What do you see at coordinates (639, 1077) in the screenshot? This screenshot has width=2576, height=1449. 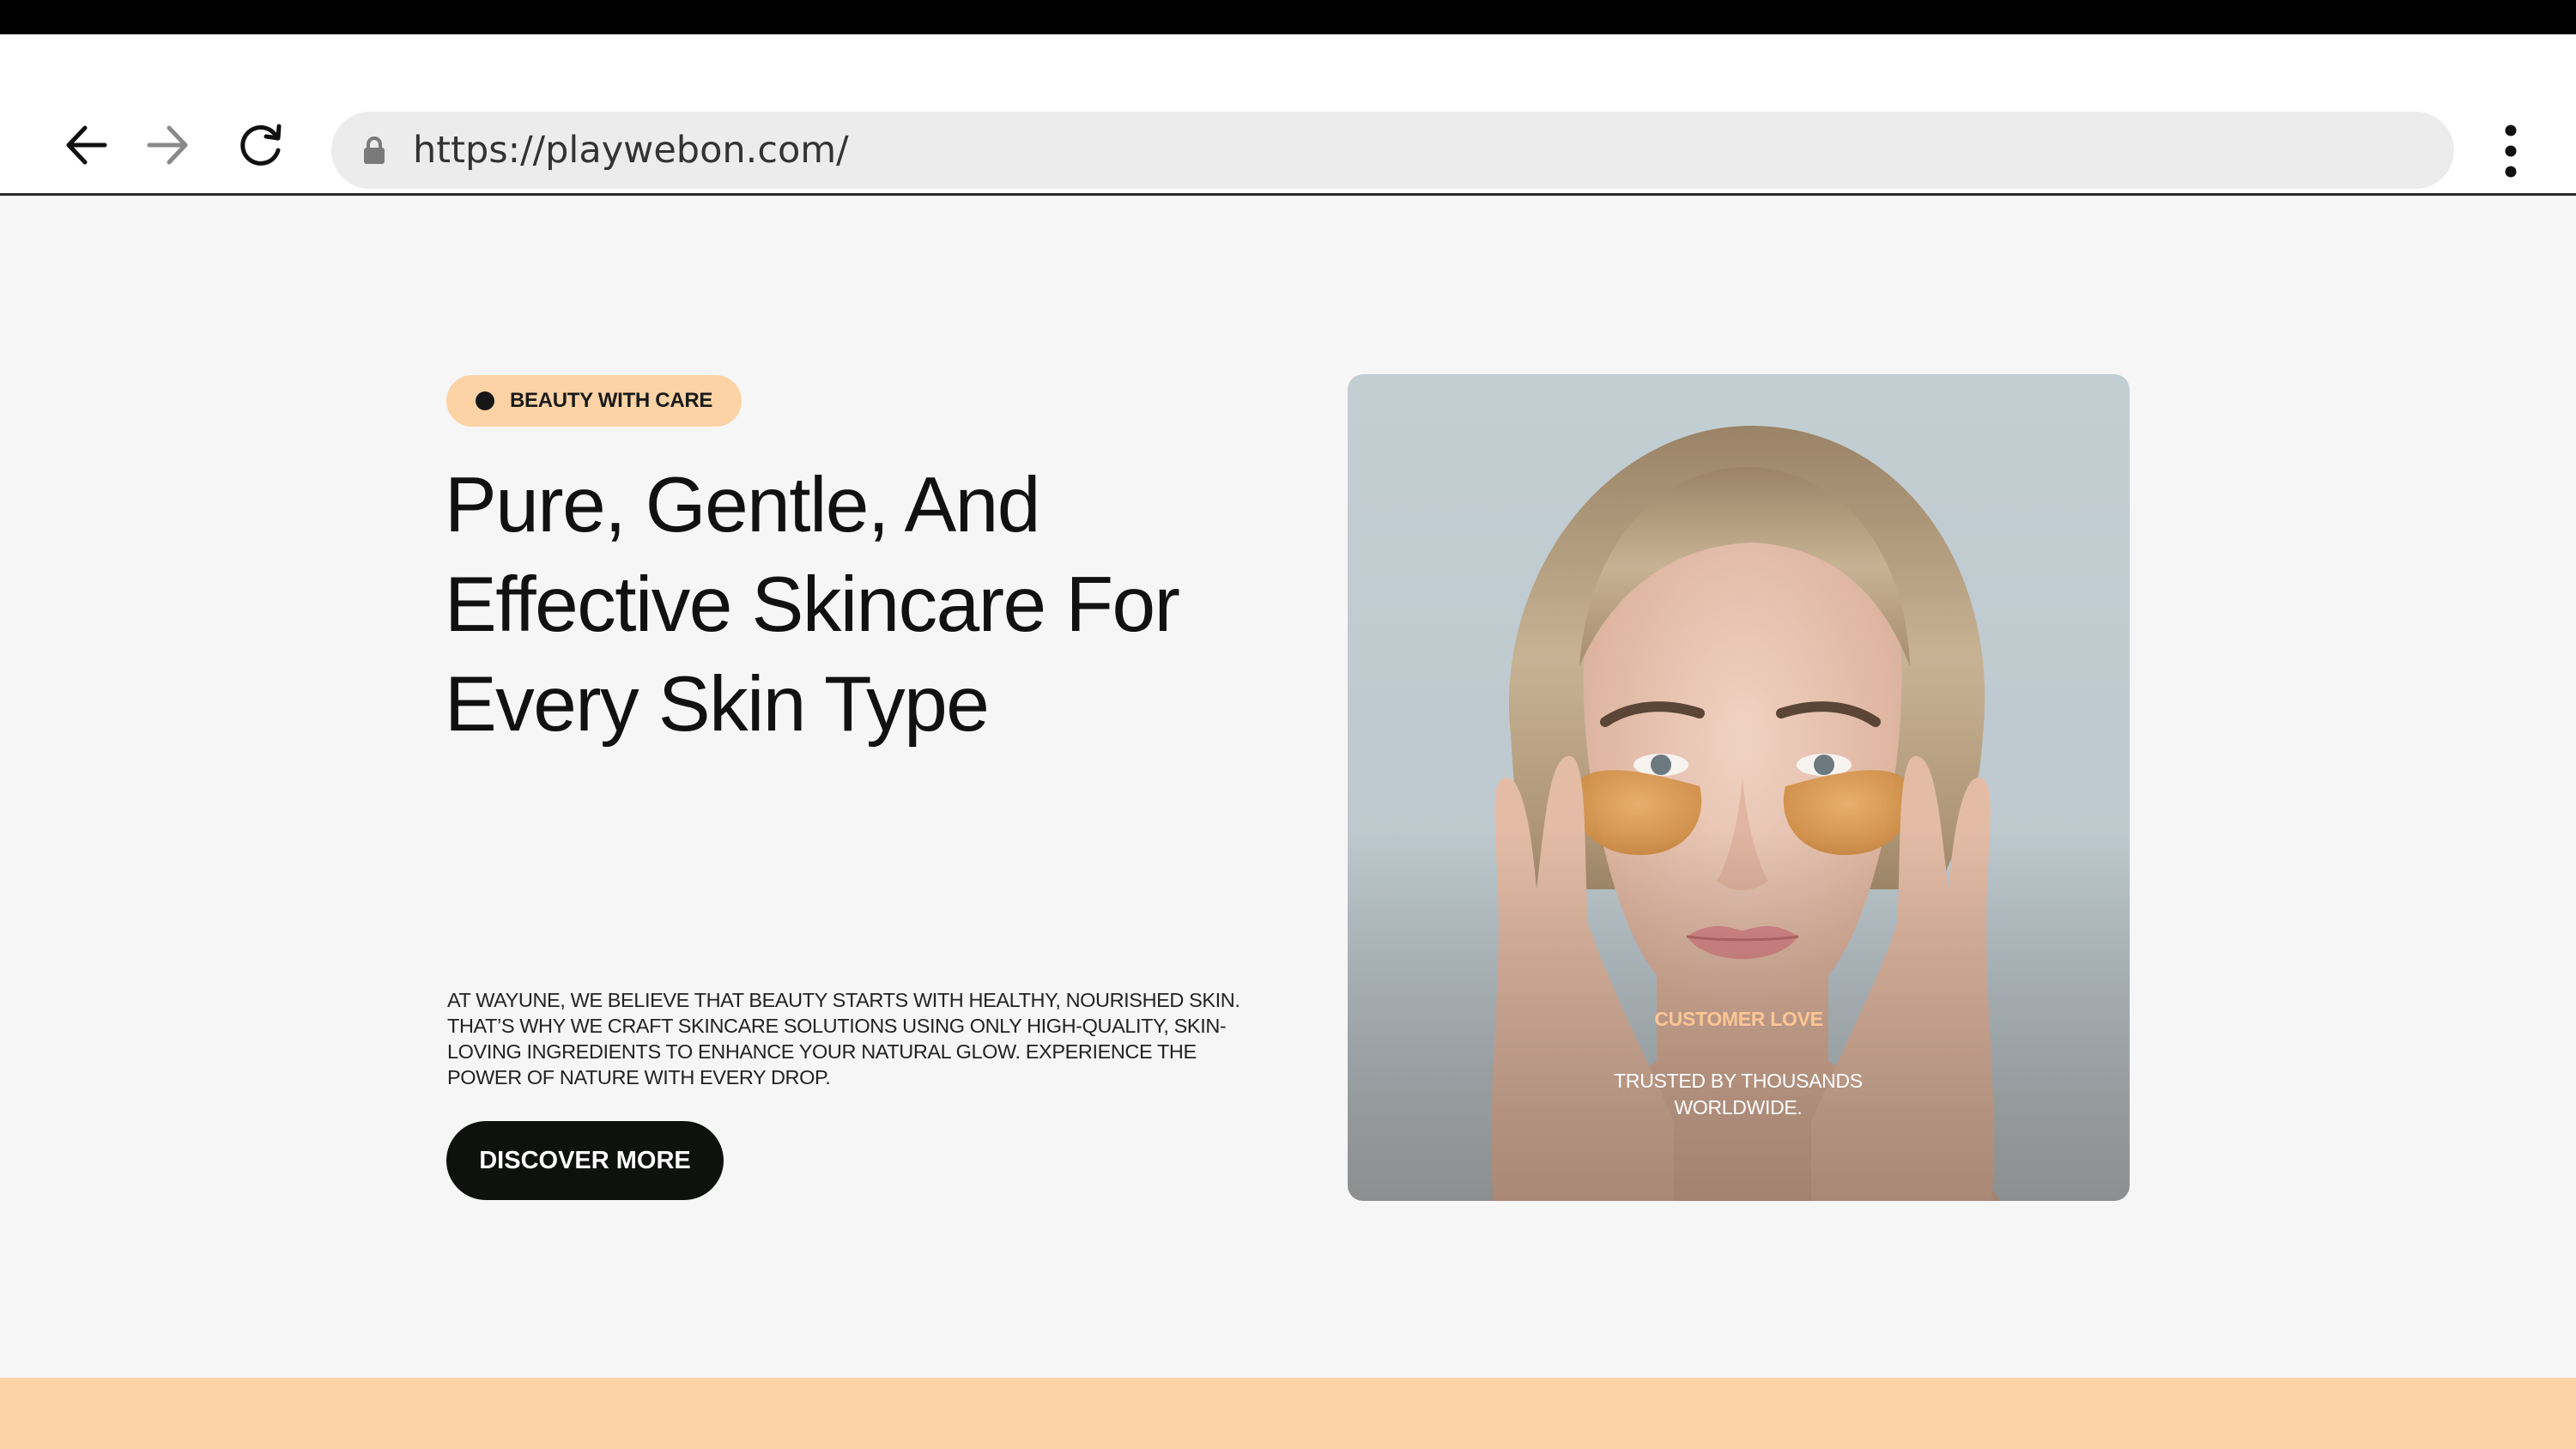 I see `description-line: POWER OF NATURE WITH EVERY DROP.` at bounding box center [639, 1077].